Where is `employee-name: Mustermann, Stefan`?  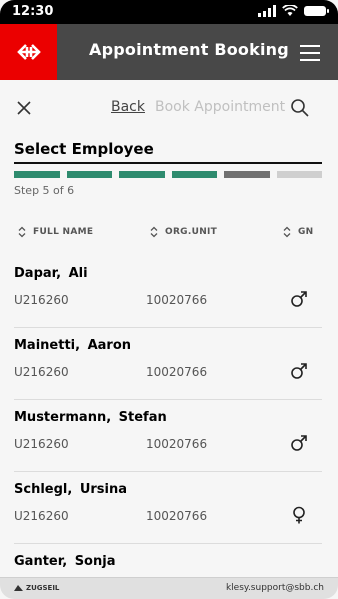
employee-name: Mustermann, Stefan is located at coordinates (90, 417).